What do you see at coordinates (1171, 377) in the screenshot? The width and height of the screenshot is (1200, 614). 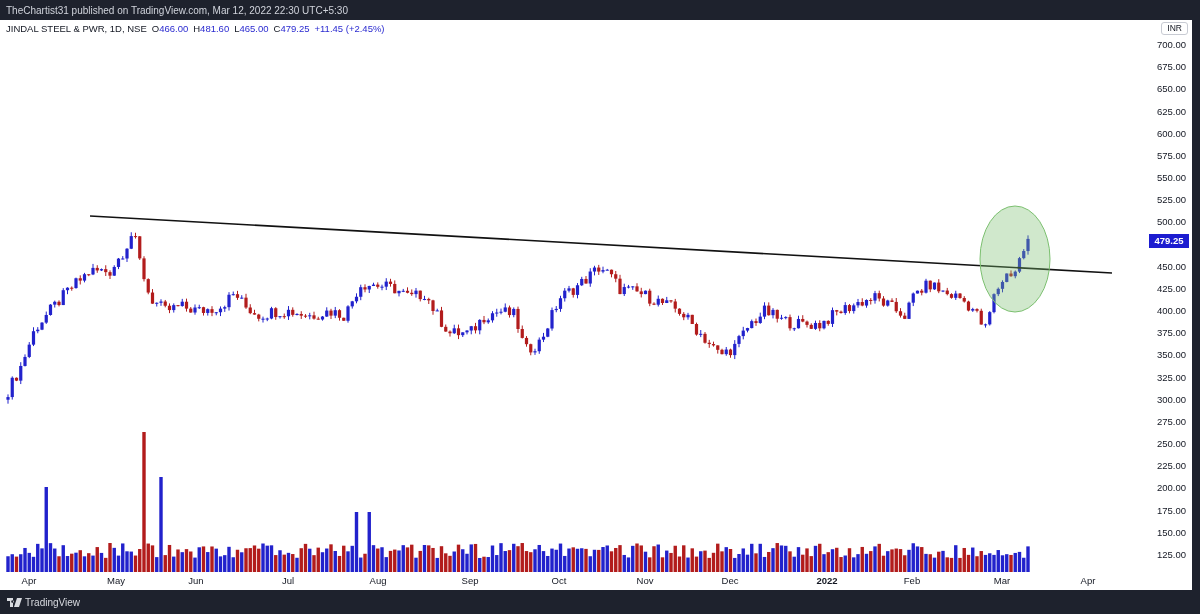 I see `price-label: 325.00` at bounding box center [1171, 377].